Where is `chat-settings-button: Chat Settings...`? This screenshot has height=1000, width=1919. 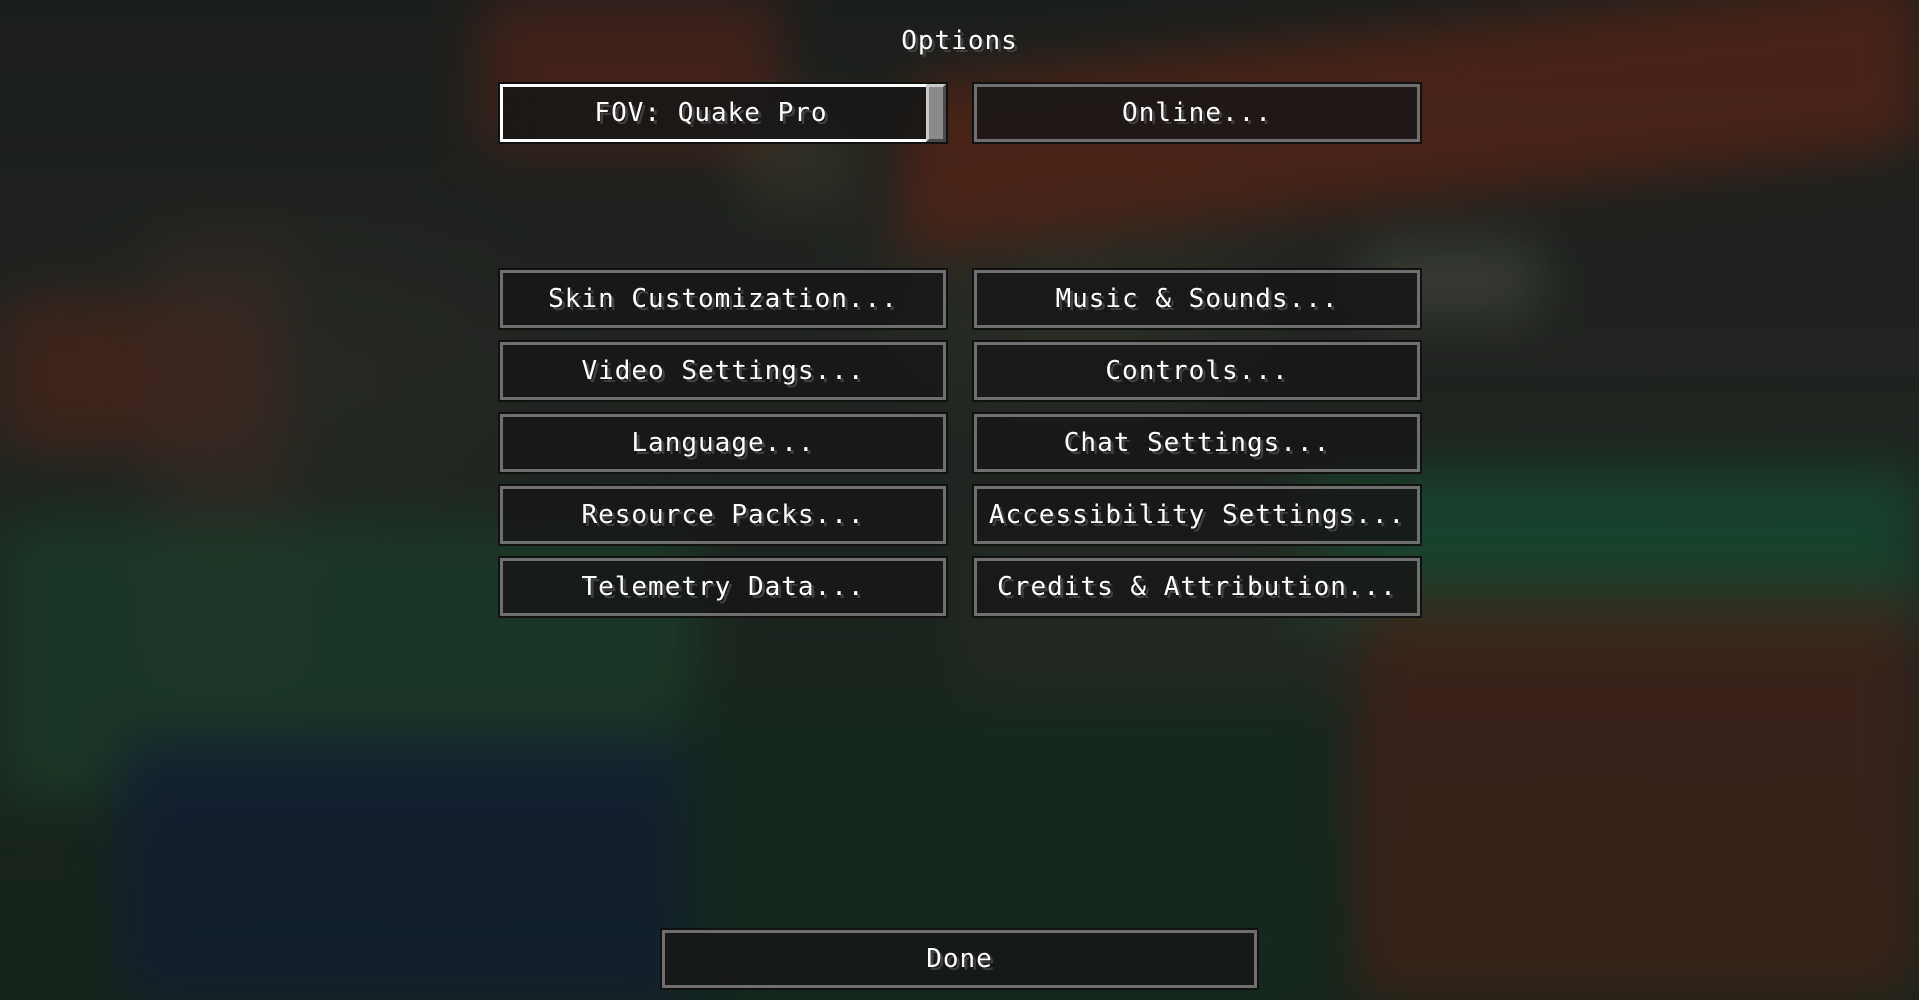
chat-settings-button: Chat Settings... is located at coordinates (1197, 443).